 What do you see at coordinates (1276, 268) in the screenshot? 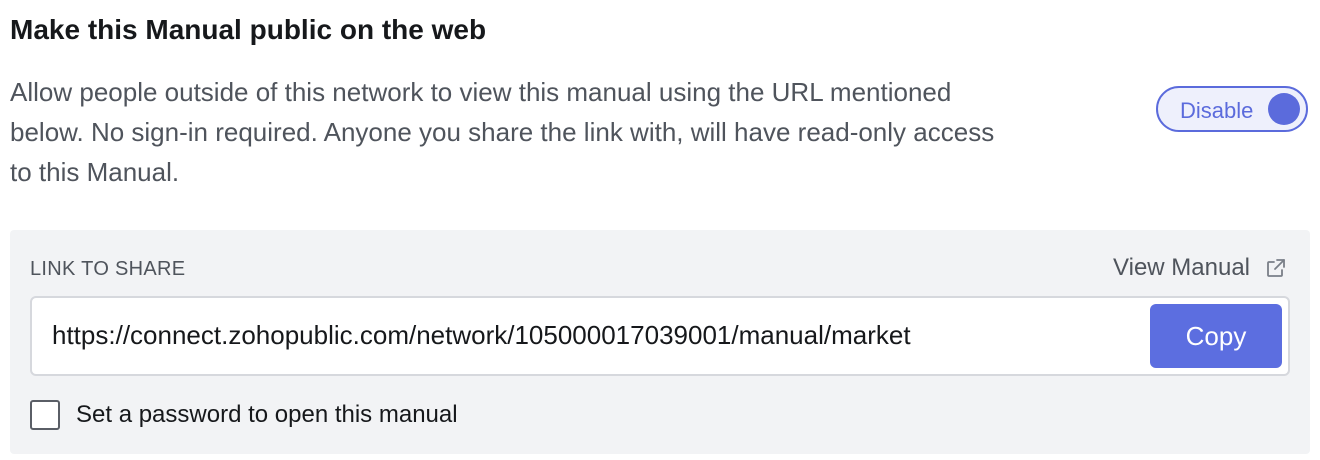
I see `external-link-icon` at bounding box center [1276, 268].